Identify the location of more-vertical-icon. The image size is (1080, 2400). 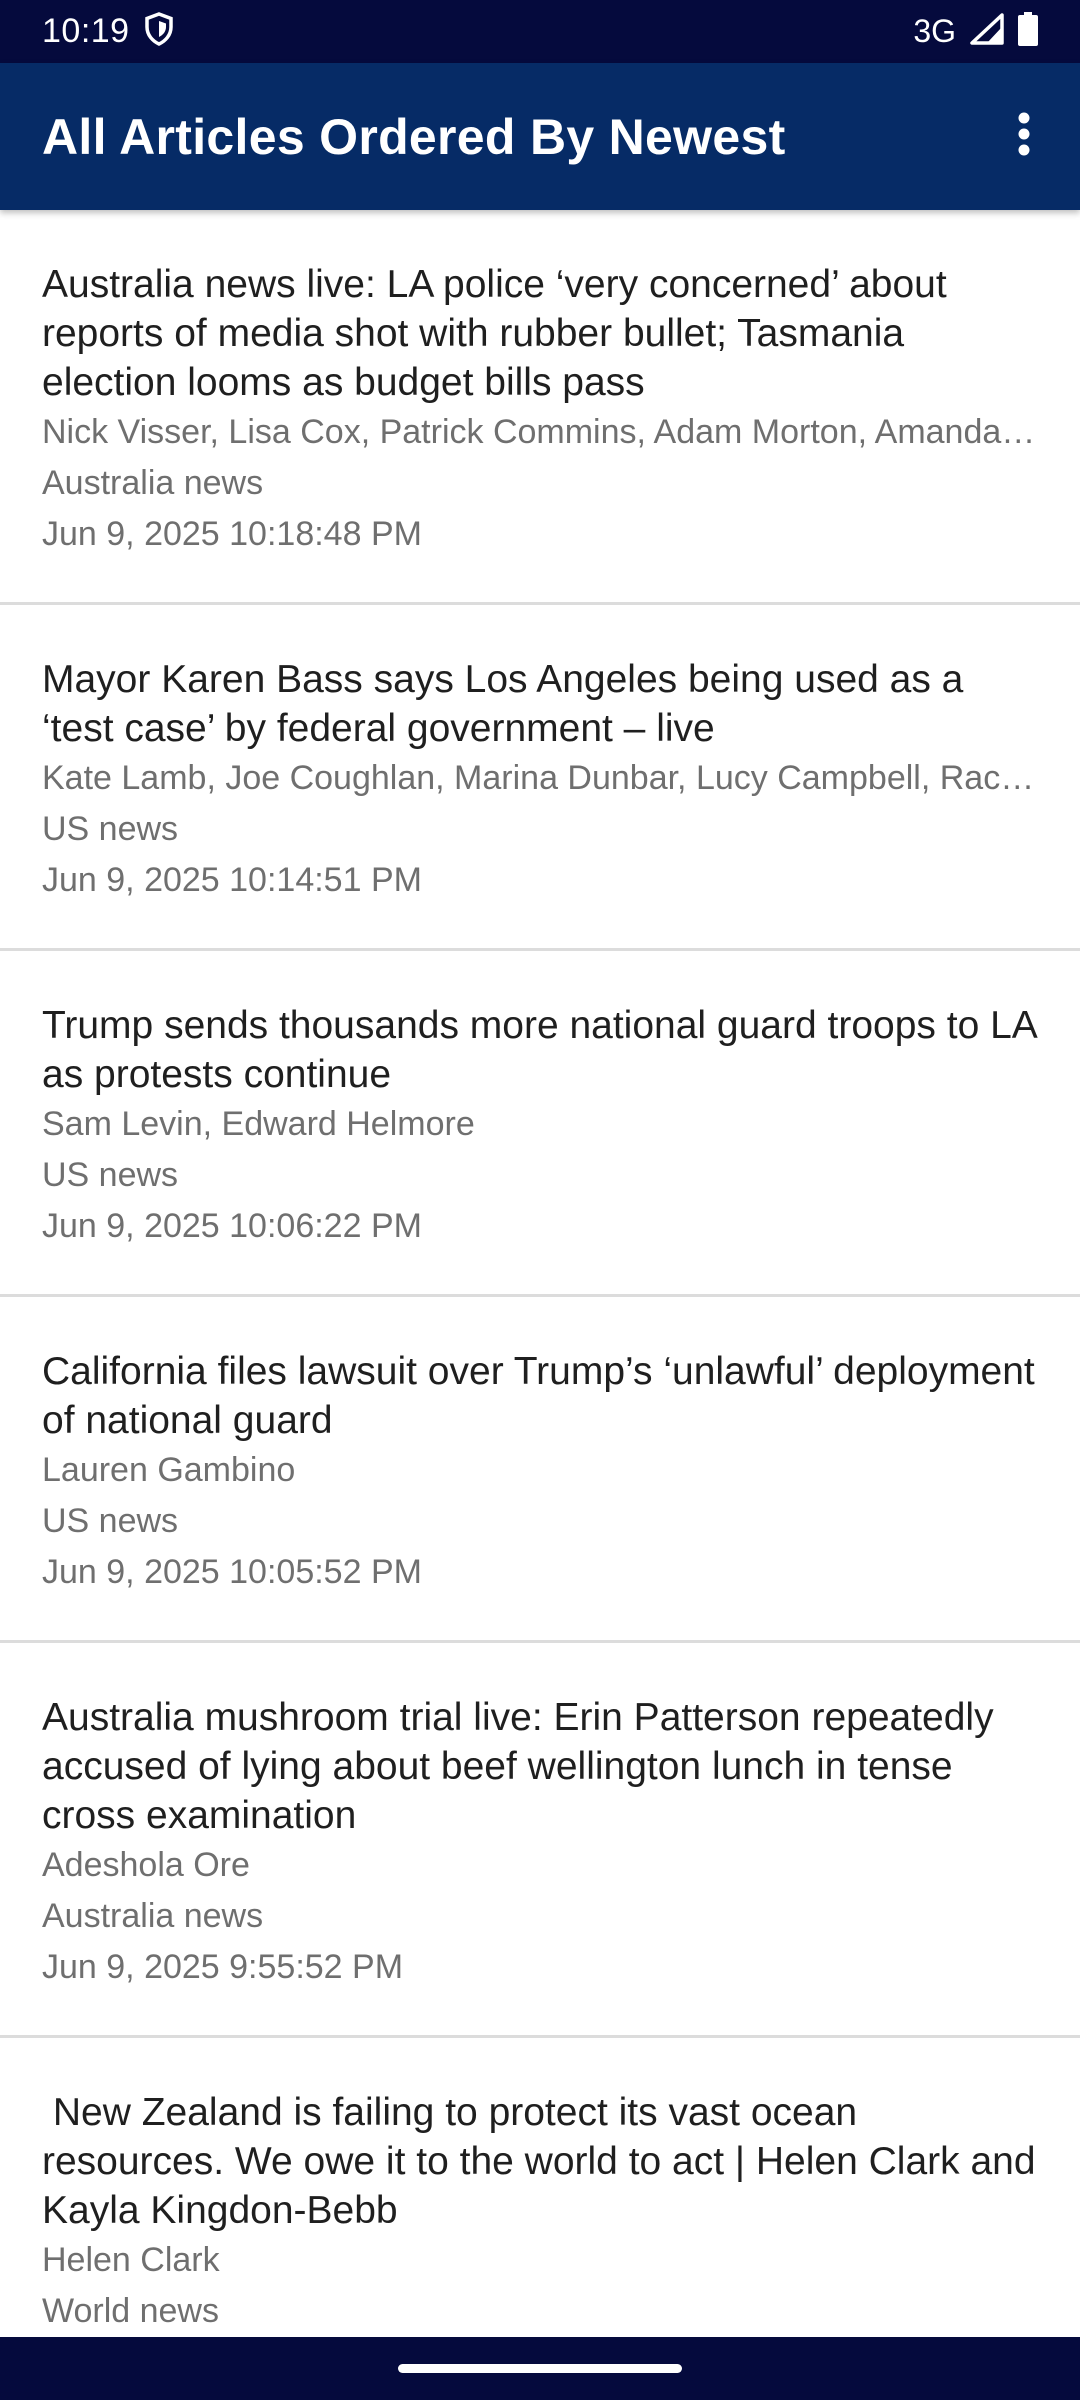
(1024, 136).